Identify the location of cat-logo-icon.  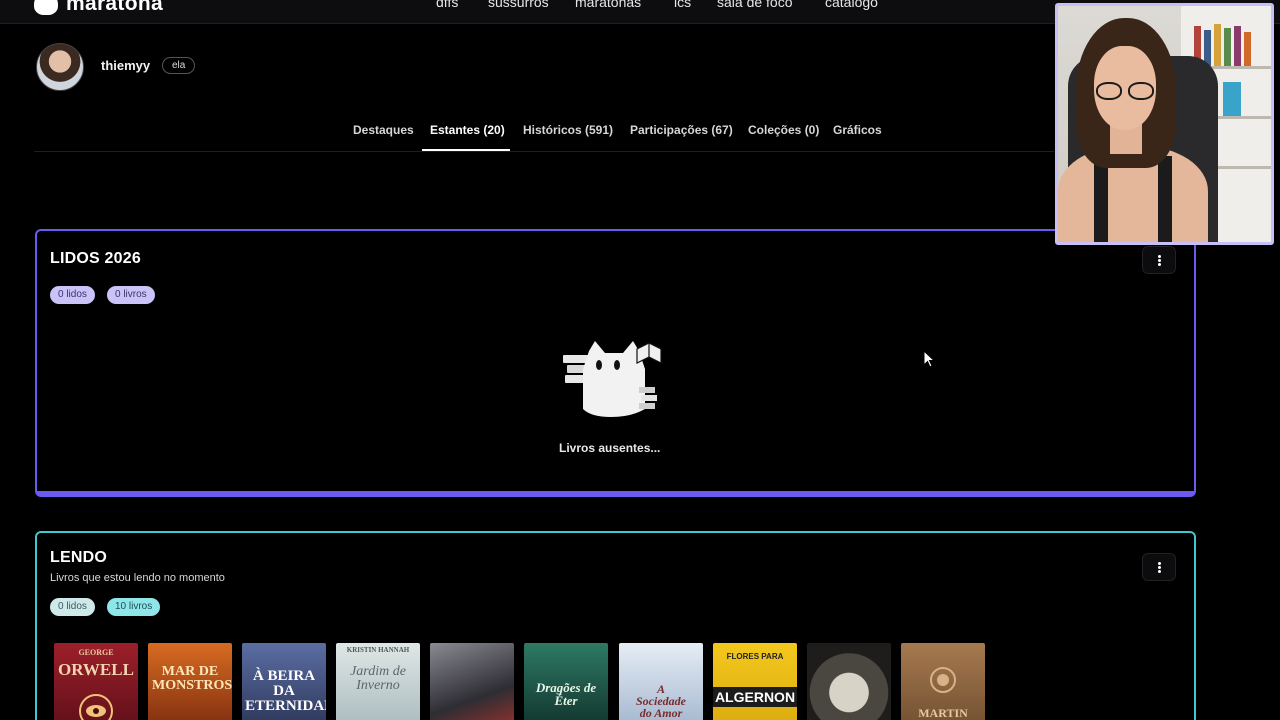
(46, 7).